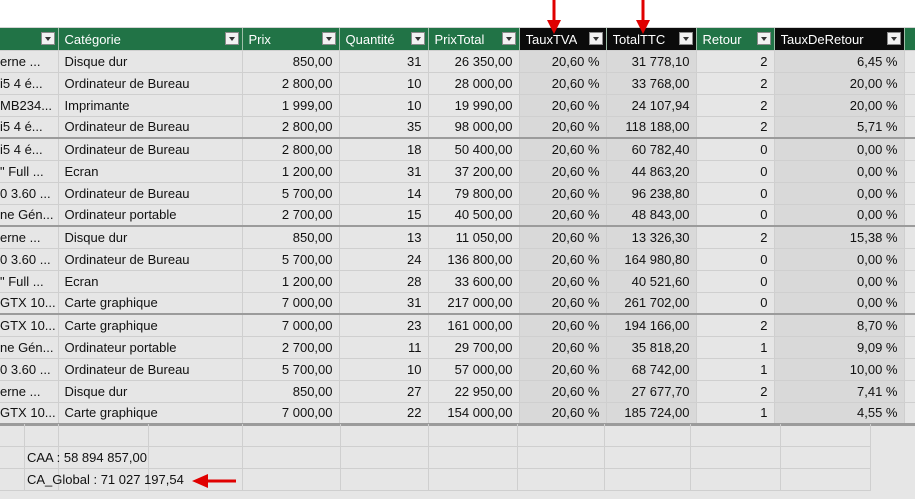 The image size is (915, 499). I want to click on column-header-8: TauxDeRetour, so click(839, 39).